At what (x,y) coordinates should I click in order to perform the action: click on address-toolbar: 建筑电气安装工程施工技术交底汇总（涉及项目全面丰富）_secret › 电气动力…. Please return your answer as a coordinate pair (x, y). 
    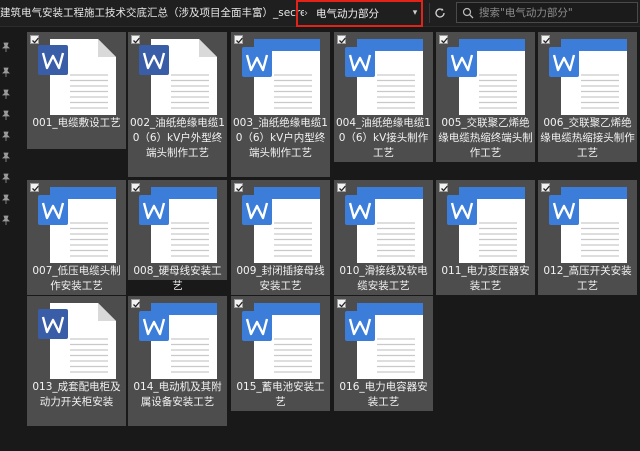
    Looking at the image, I should click on (320, 13).